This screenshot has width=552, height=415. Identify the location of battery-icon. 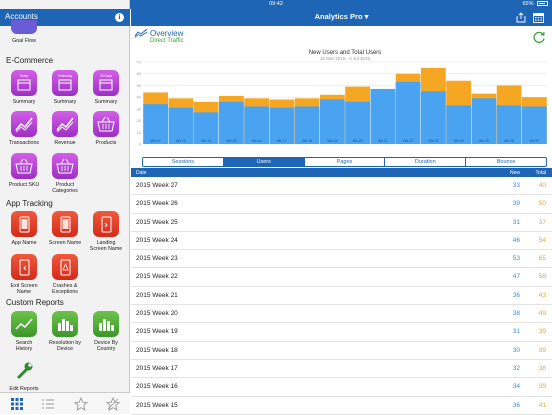
(542, 4).